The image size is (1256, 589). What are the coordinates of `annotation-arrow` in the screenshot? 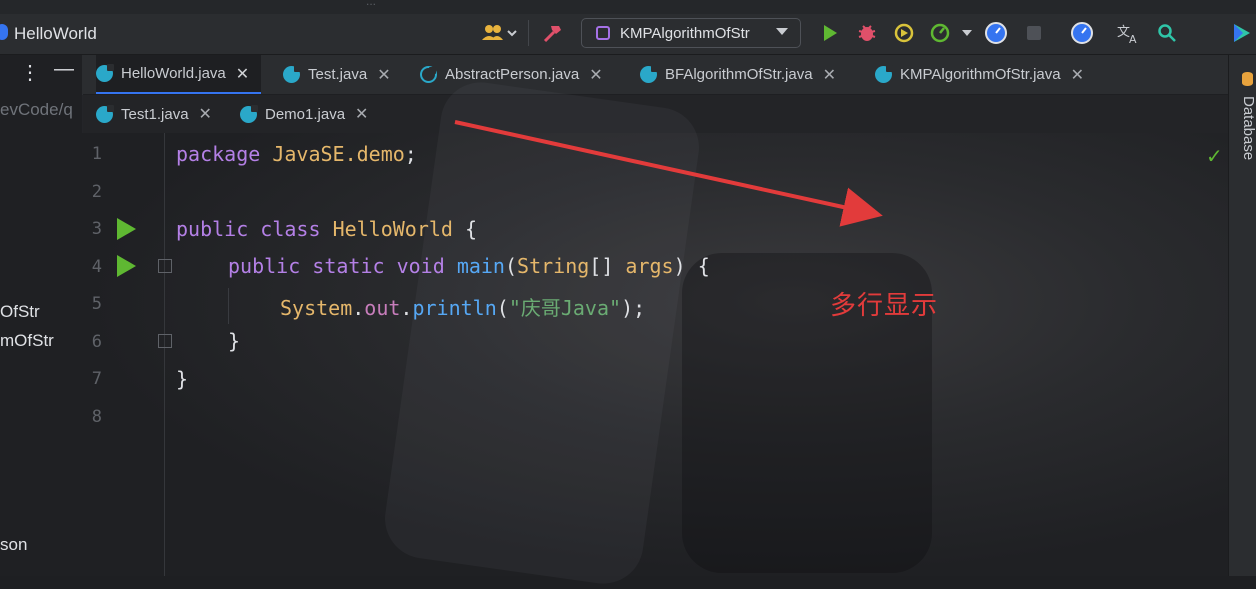 It's located at (668, 173).